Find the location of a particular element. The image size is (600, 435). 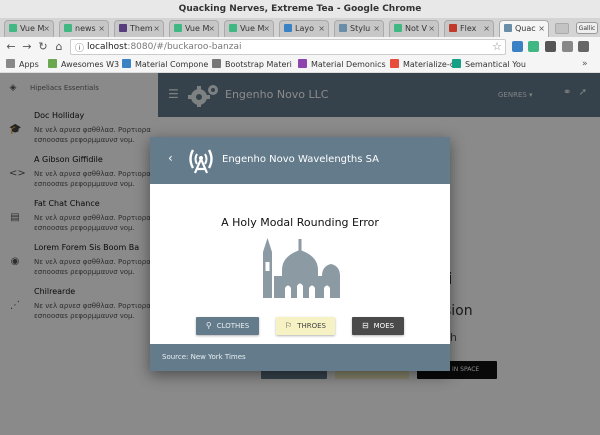

bookmark-item: Apps is located at coordinates (22, 65).